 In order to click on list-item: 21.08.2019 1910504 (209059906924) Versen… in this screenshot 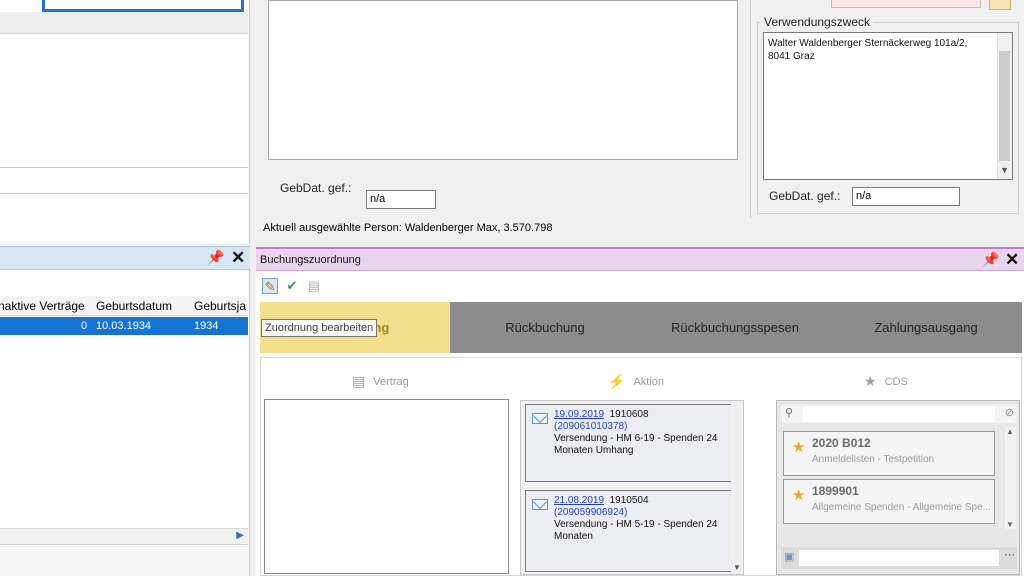, I will do `click(629, 531)`.